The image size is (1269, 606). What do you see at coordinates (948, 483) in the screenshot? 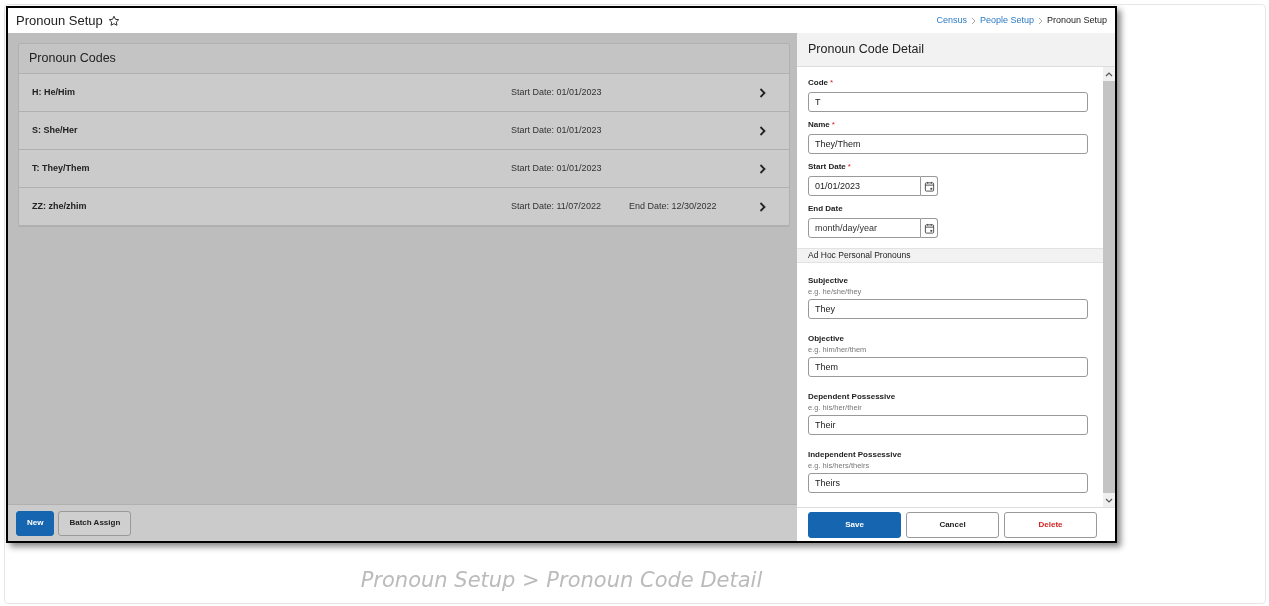
I see `input-field: Theirs` at bounding box center [948, 483].